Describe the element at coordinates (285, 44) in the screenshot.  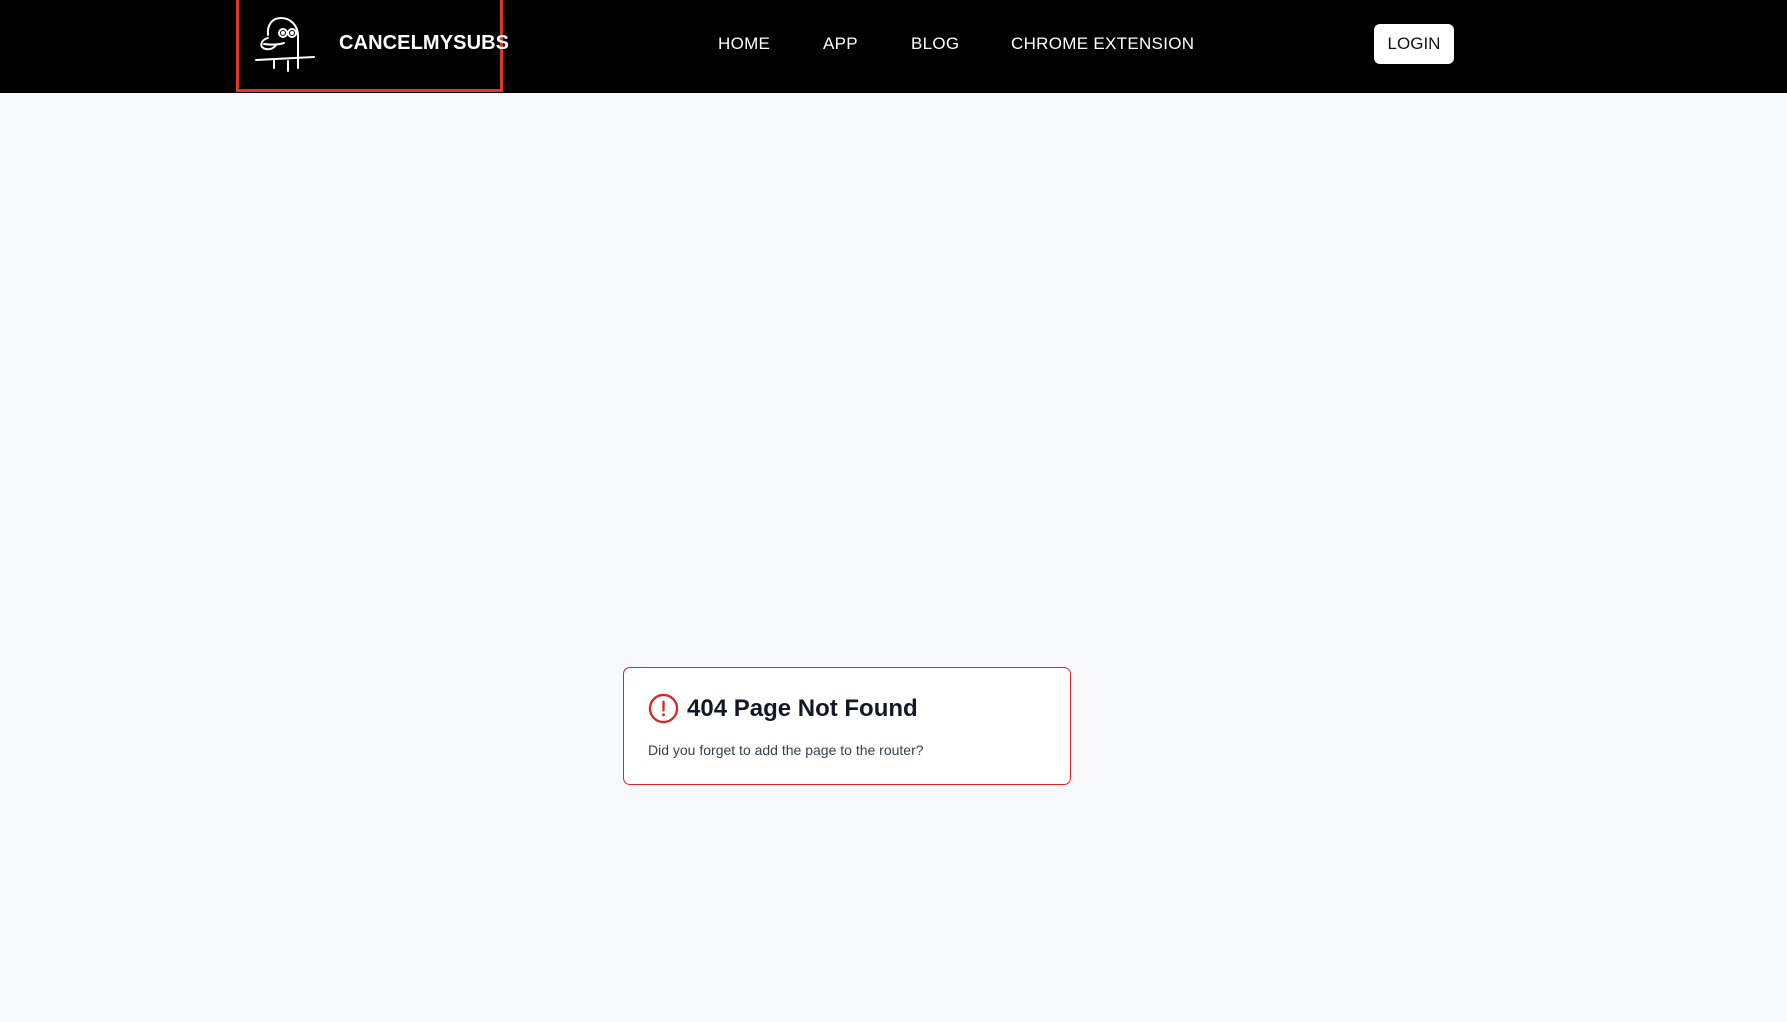
I see `cartoon-face-logo-icon` at that location.